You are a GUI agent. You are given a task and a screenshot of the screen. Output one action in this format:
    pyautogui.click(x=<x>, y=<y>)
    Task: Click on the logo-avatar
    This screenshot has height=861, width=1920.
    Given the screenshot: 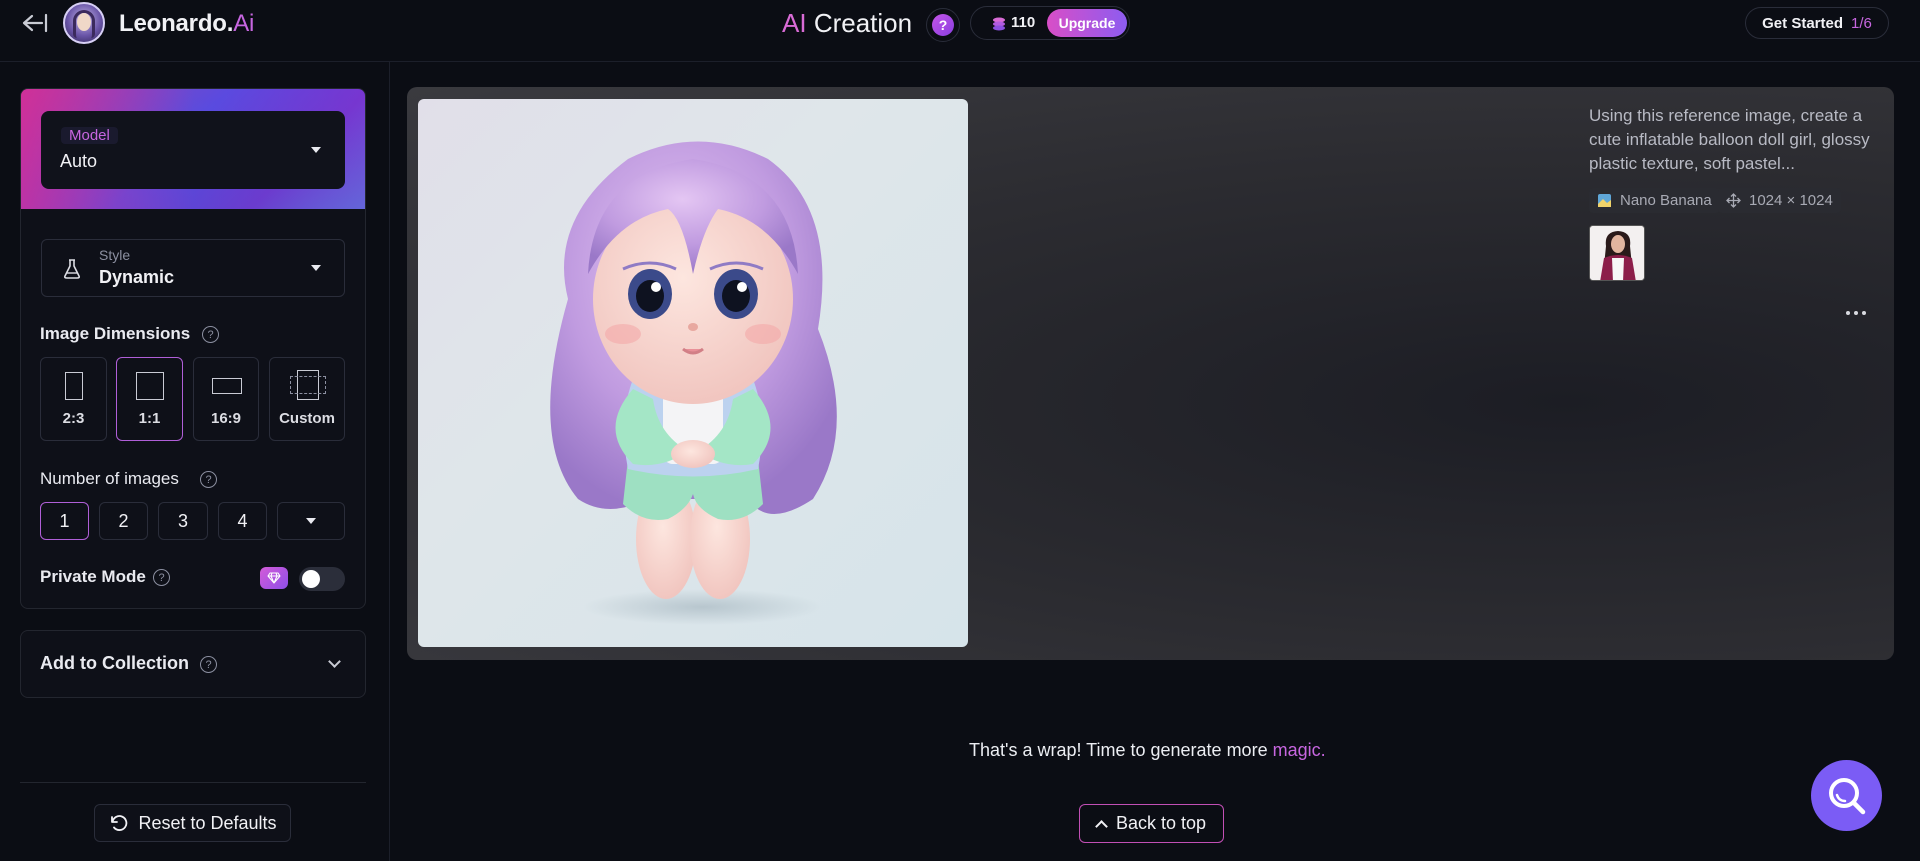 What is the action you would take?
    pyautogui.click(x=84, y=23)
    